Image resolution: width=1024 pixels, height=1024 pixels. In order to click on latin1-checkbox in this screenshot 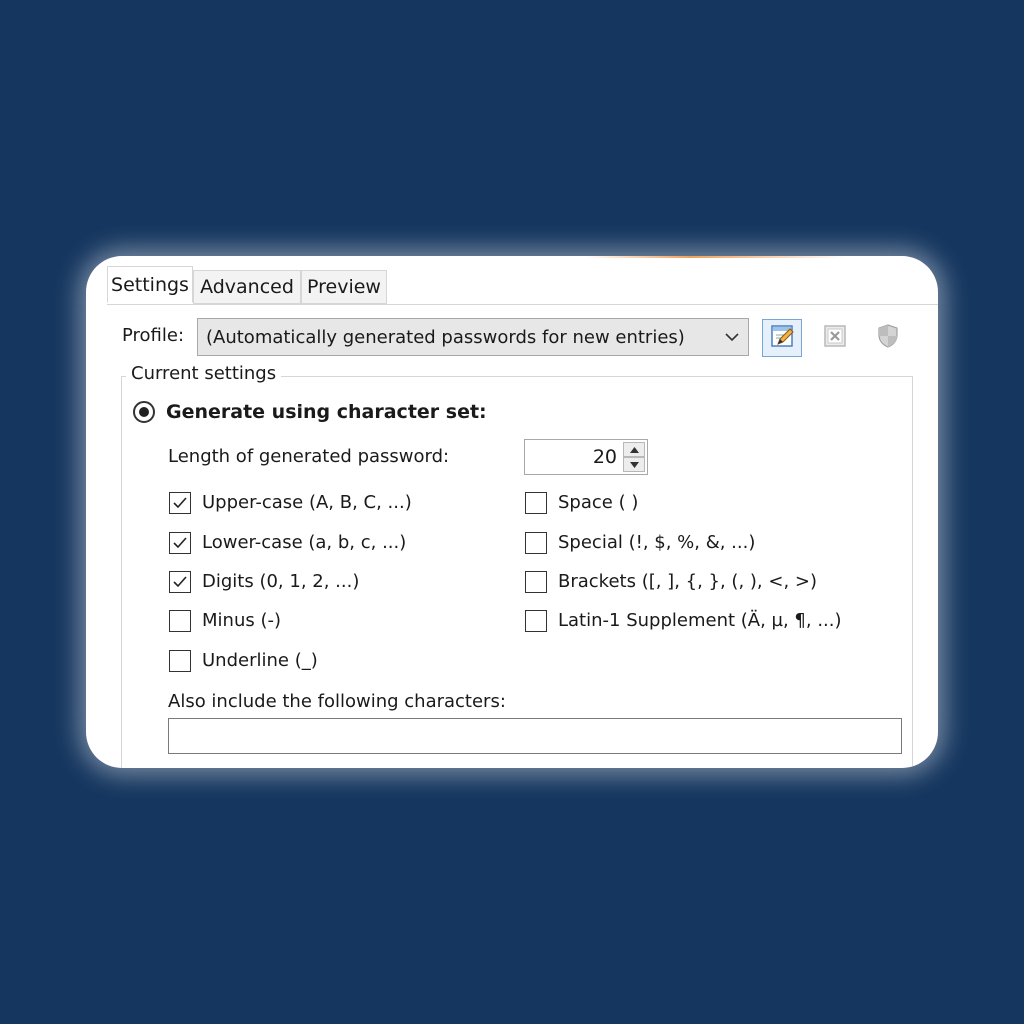, I will do `click(536, 621)`.